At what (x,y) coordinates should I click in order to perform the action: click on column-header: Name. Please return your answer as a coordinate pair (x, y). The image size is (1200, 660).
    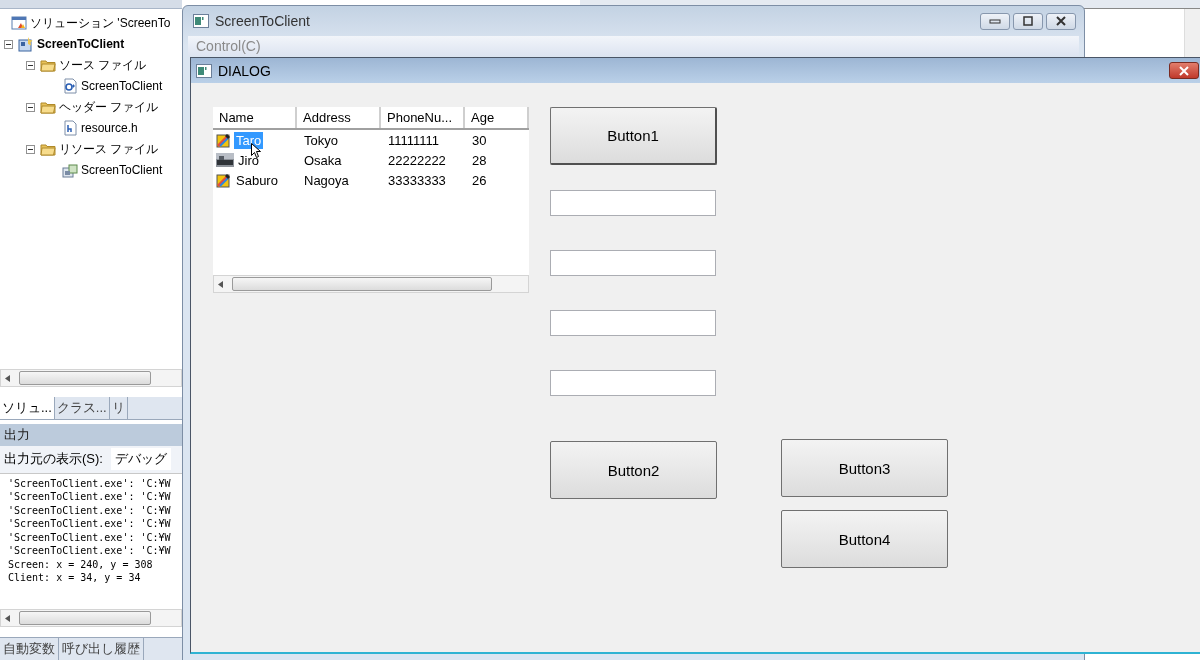
    Looking at the image, I should click on (255, 117).